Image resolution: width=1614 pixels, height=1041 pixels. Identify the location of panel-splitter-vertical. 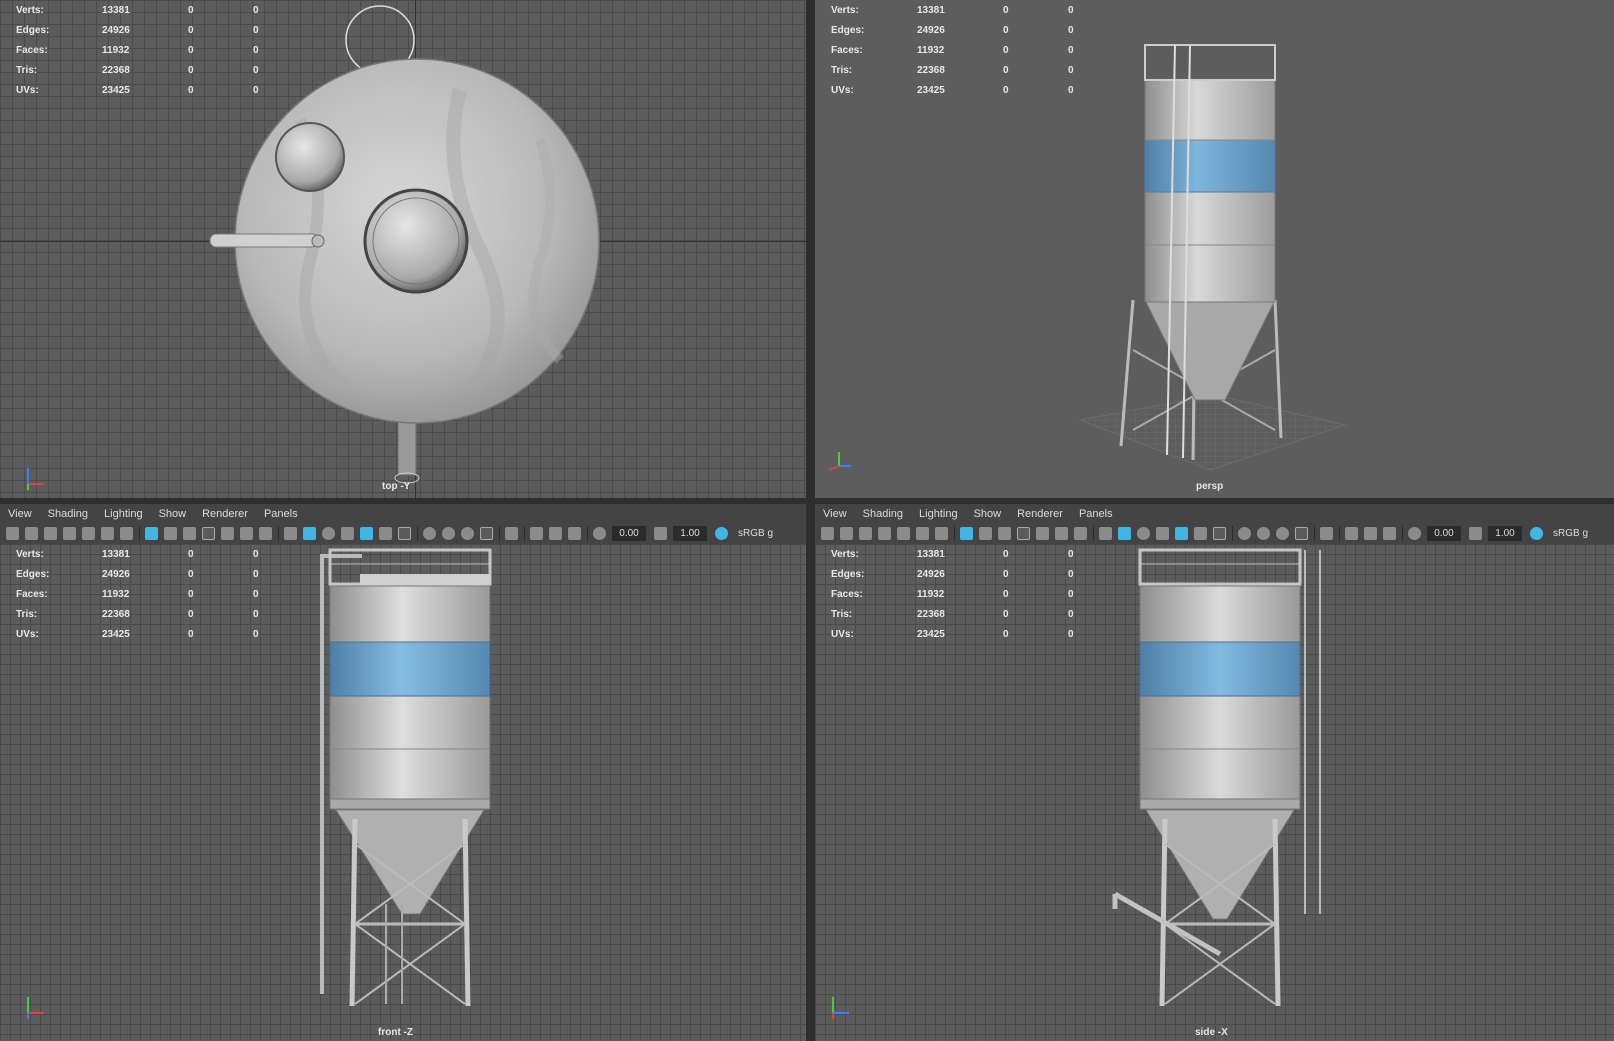
(810, 520).